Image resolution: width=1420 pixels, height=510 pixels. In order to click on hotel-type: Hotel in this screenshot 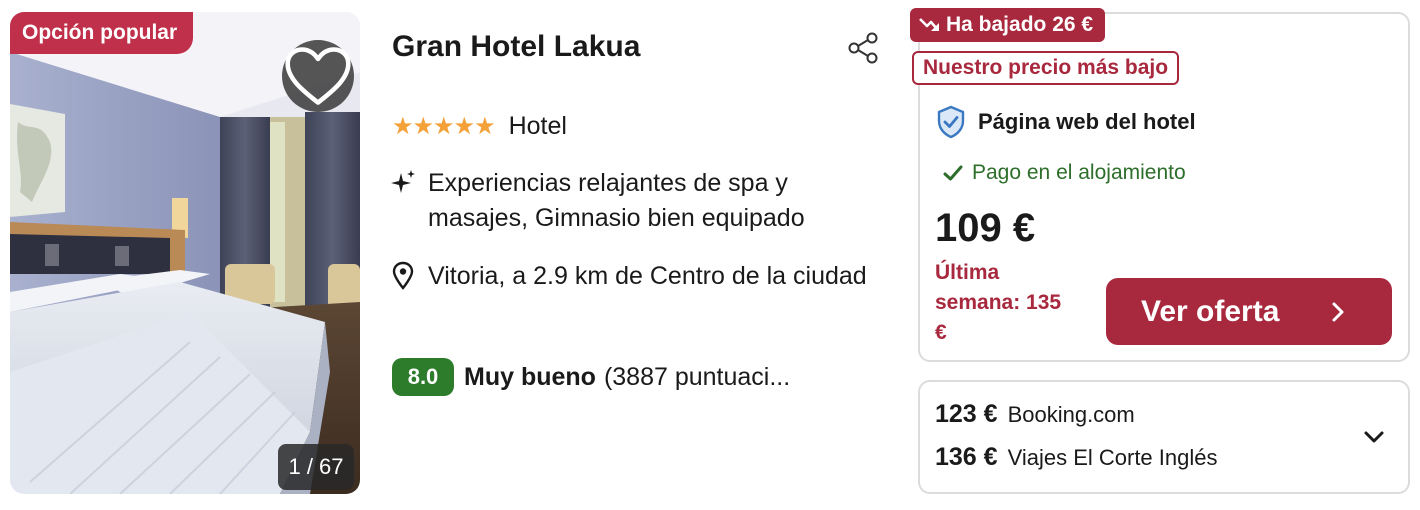, I will do `click(537, 125)`.